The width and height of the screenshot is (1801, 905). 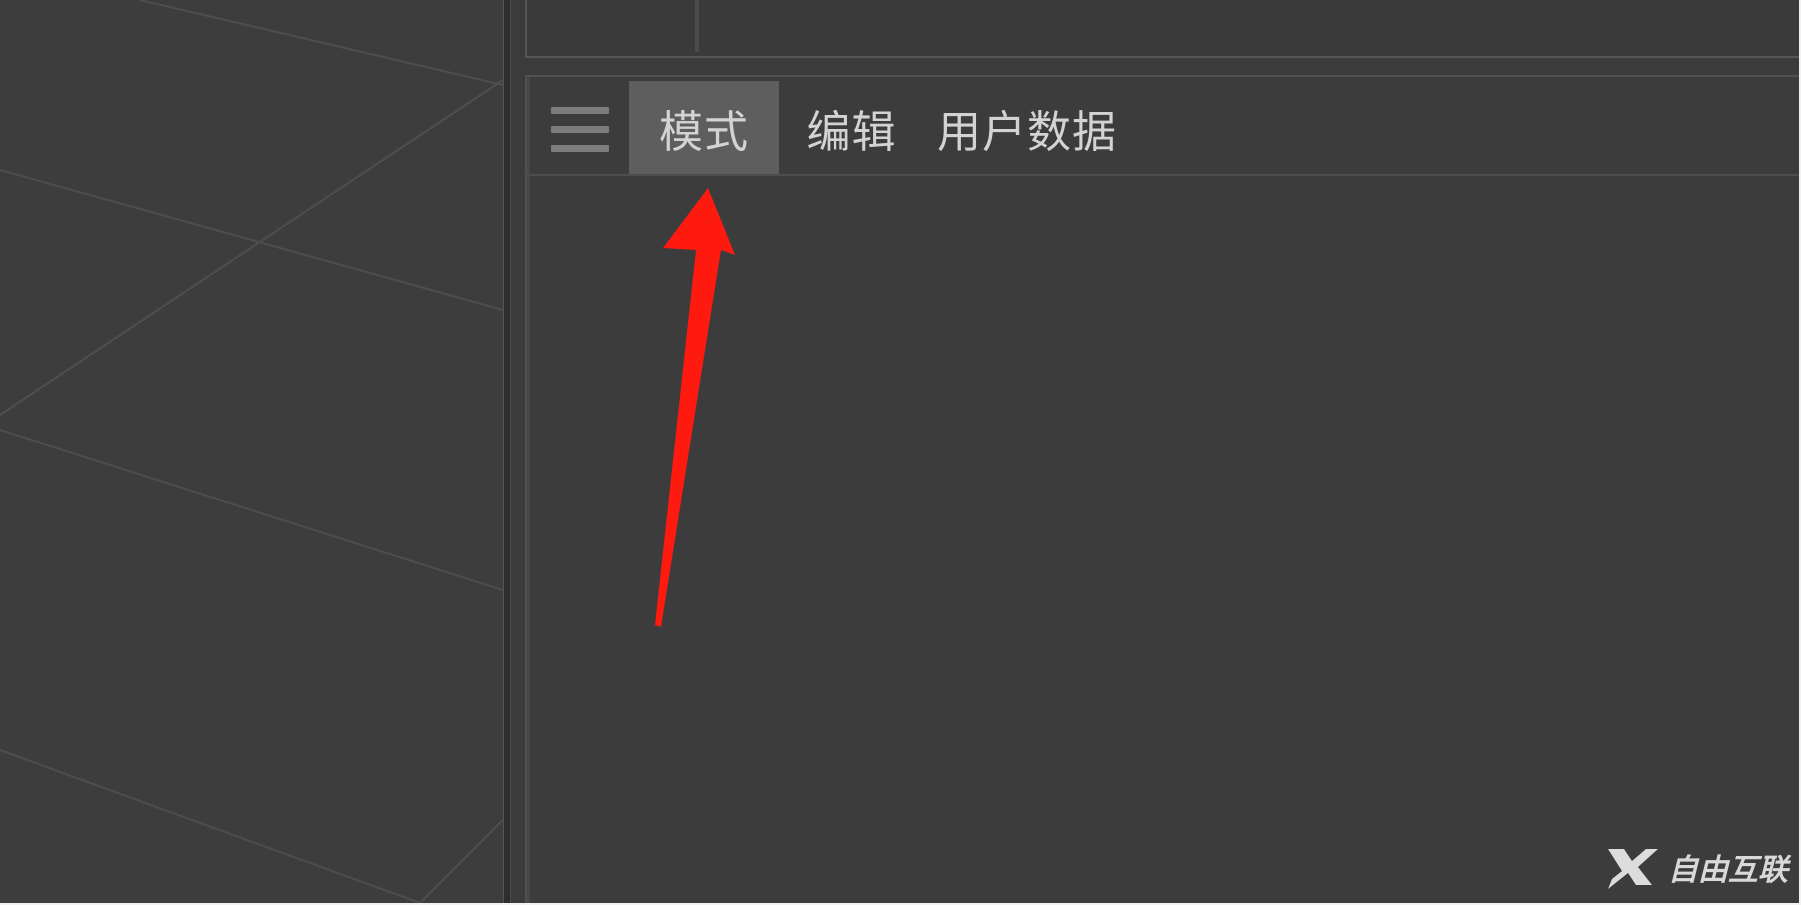 What do you see at coordinates (1633, 869) in the screenshot?
I see `x-logo-icon` at bounding box center [1633, 869].